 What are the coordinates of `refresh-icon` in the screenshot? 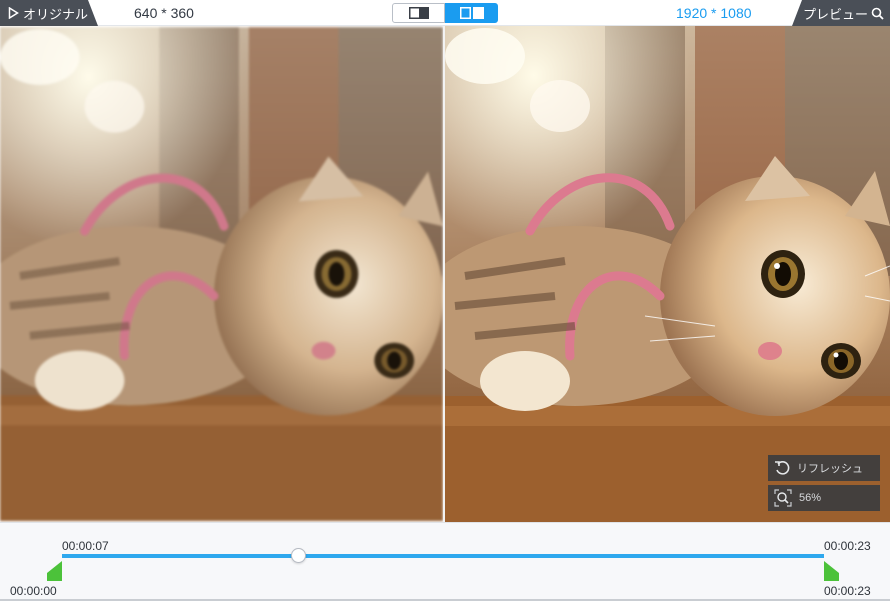 It's located at (782, 468).